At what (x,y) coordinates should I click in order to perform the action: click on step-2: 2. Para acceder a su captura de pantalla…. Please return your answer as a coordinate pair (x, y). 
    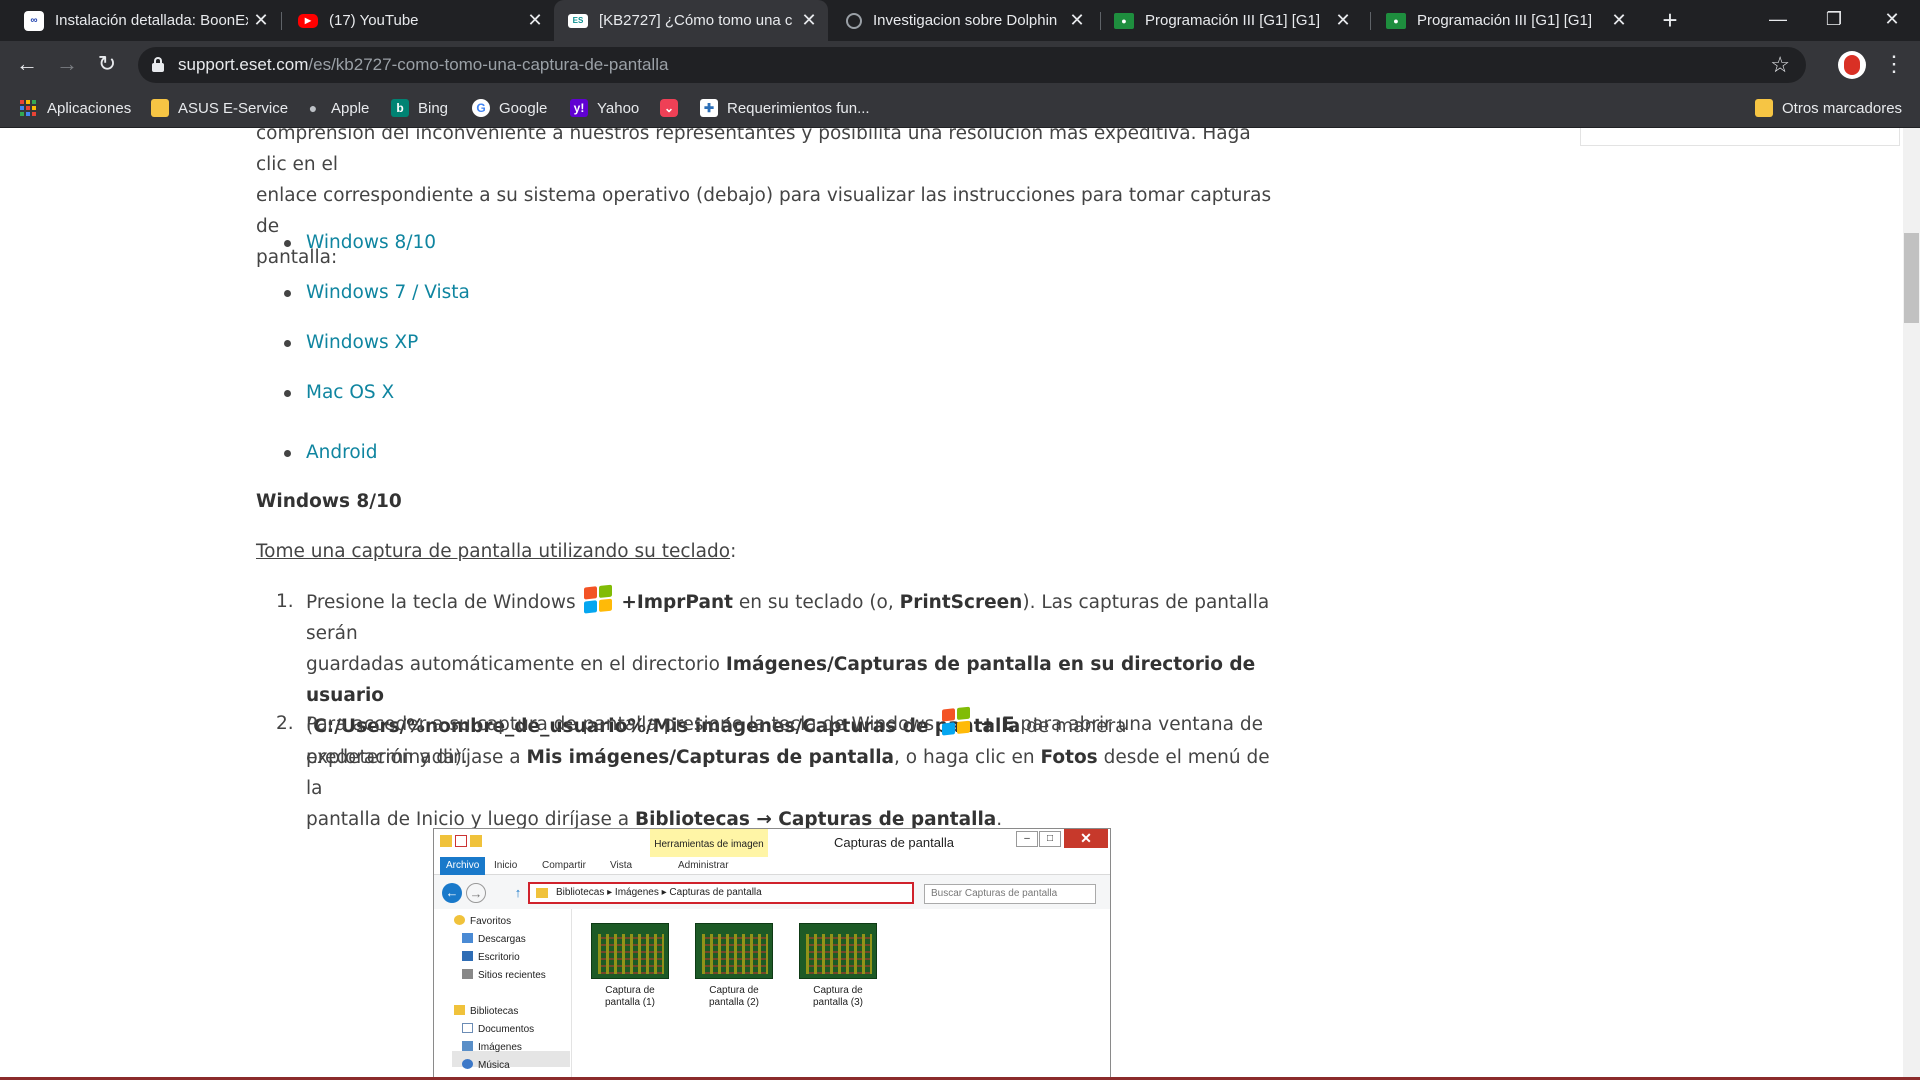
    Looking at the image, I should click on (781, 770).